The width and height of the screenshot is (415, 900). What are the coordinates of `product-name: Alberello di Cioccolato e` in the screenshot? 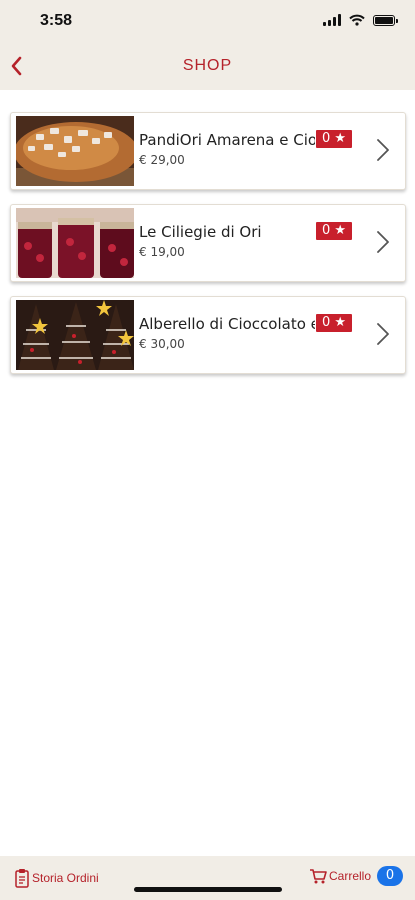 It's located at (227, 324).